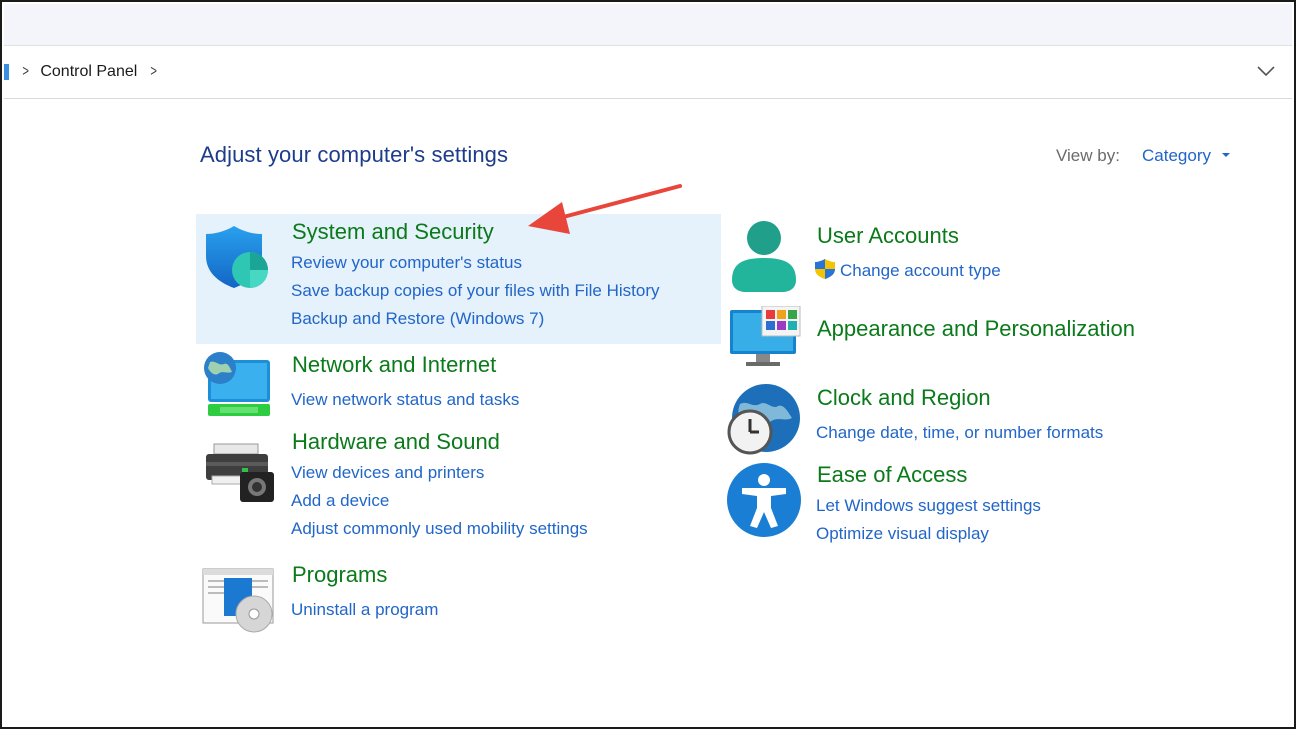  Describe the element at coordinates (439, 529) in the screenshot. I see `link-mobility-settings: Adjust commonly used mobility settings` at that location.